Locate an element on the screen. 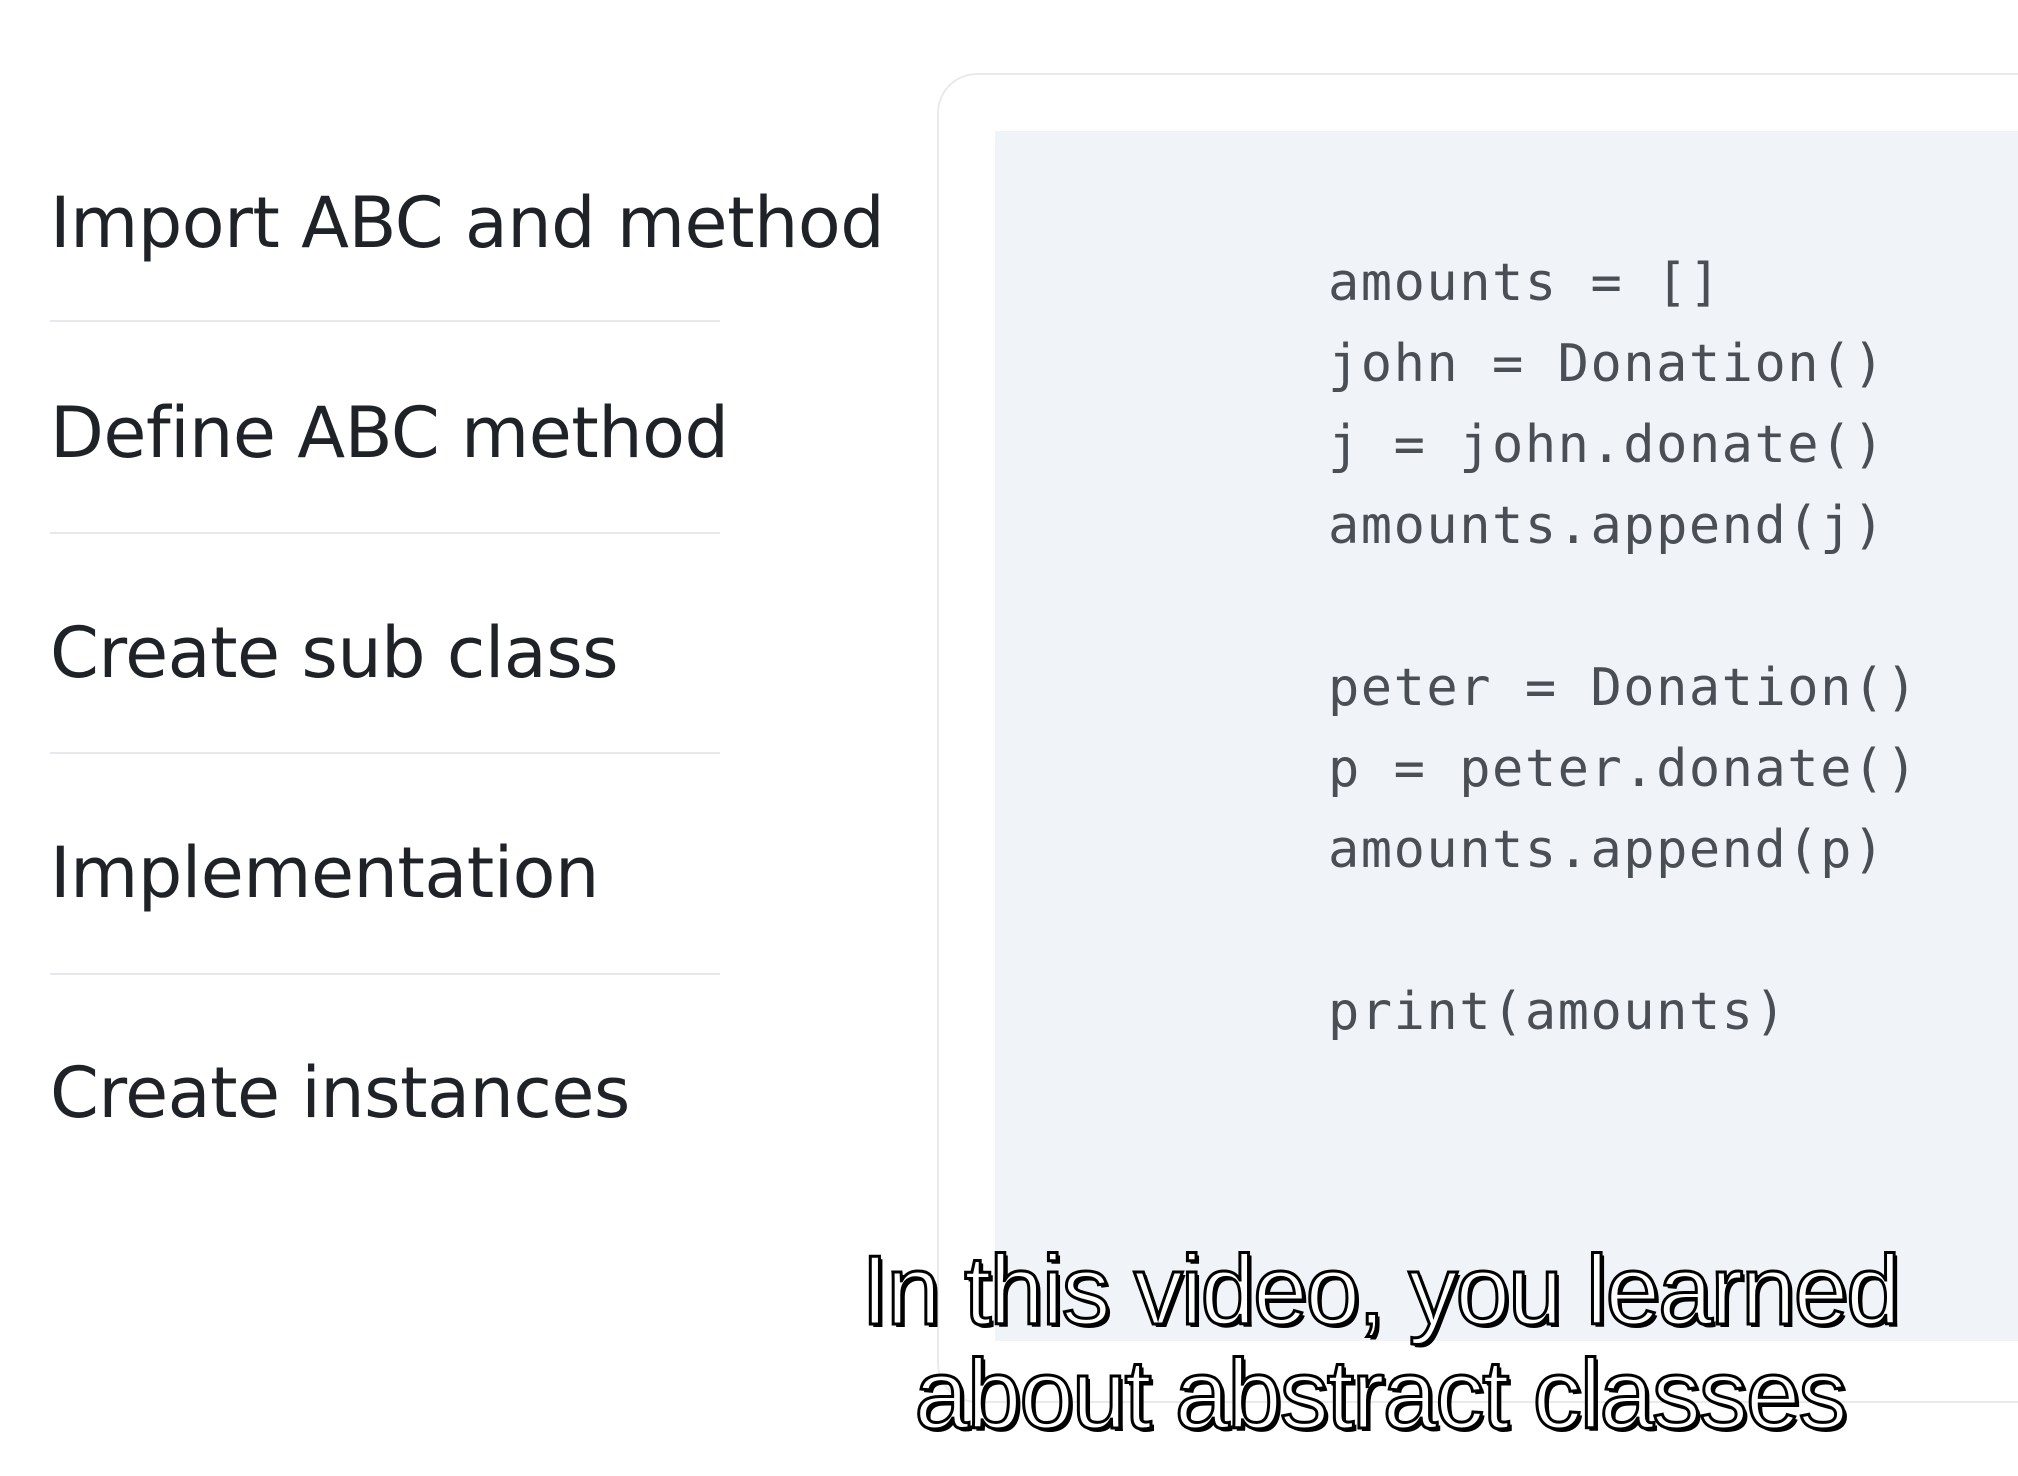 The width and height of the screenshot is (2018, 1476). code-line: j = john.donate() is located at coordinates (1607, 445).